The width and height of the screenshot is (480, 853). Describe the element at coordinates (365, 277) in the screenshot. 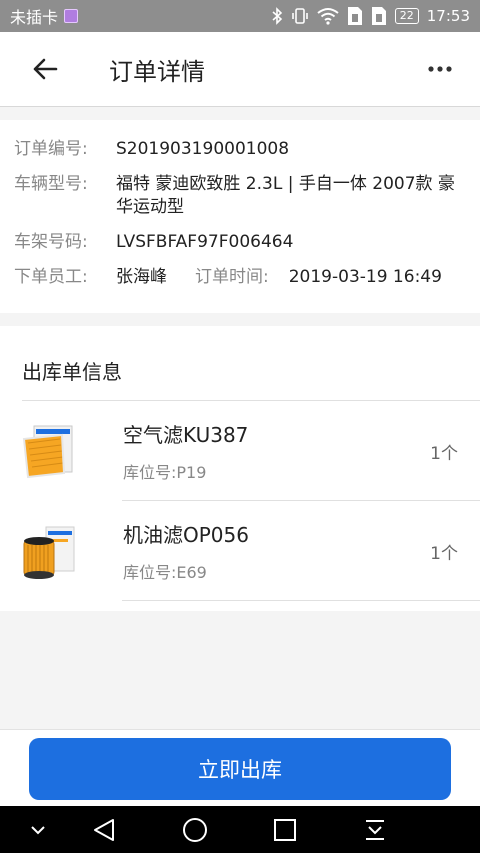

I see `order-time-value: 2019-03-19 16:49` at that location.